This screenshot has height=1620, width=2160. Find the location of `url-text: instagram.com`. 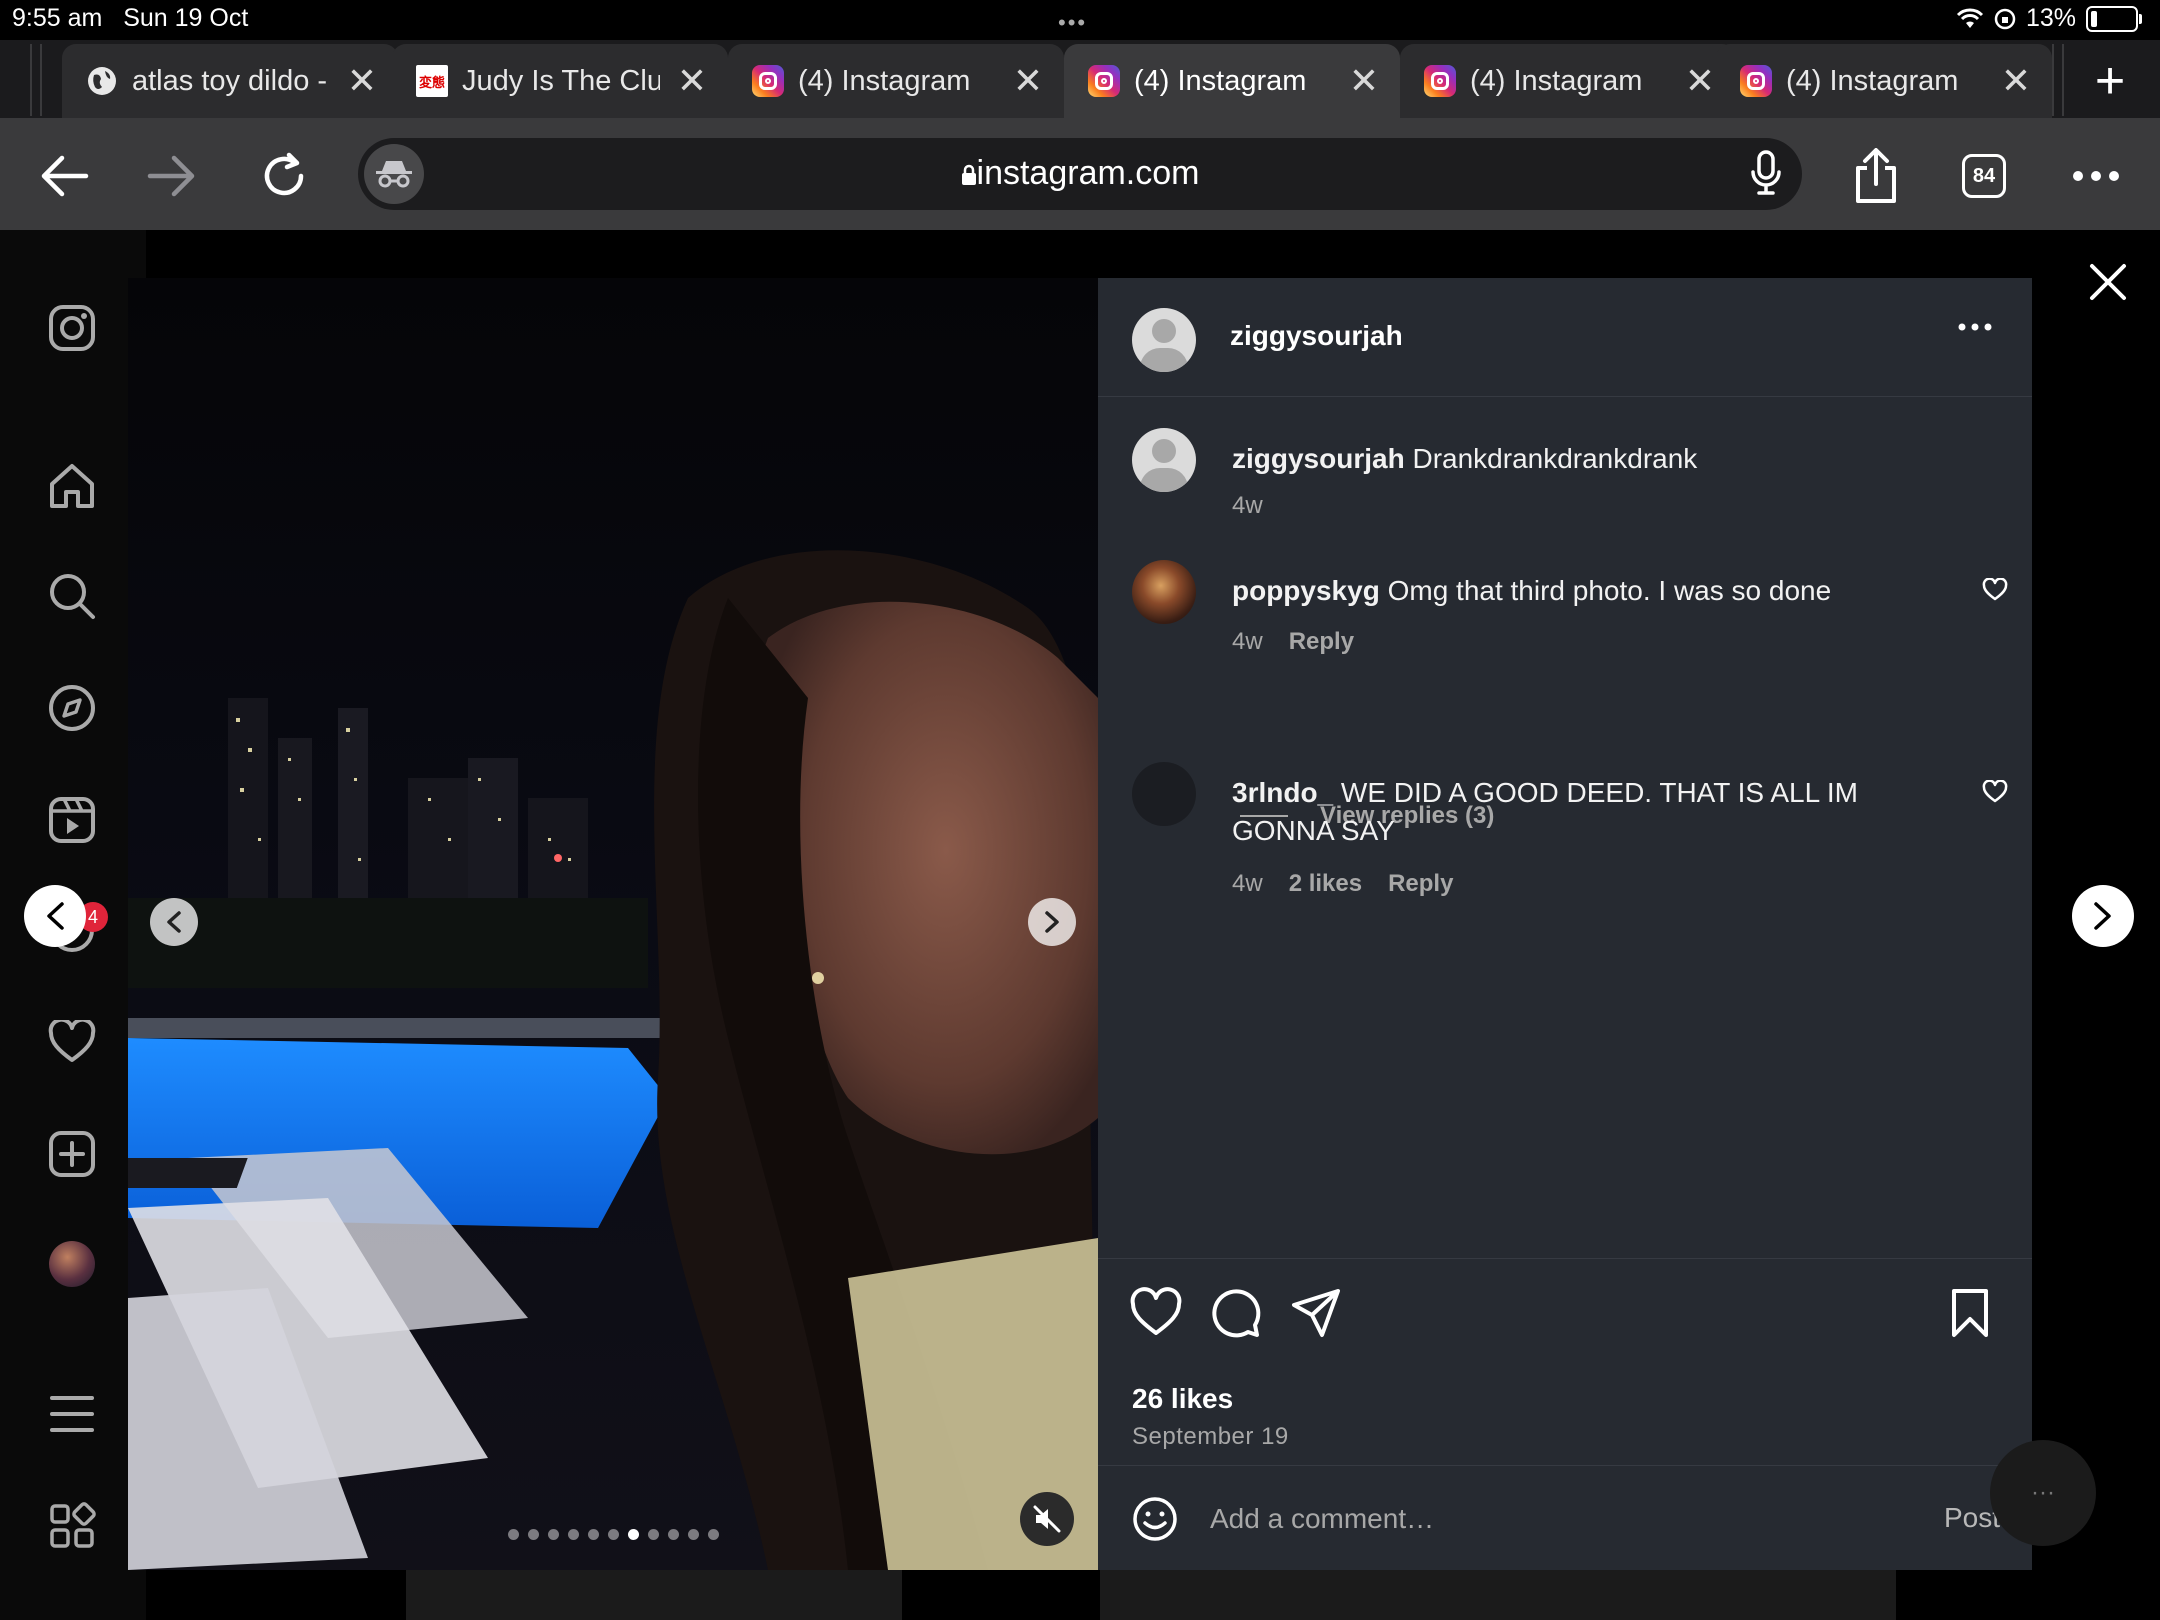

url-text: instagram.com is located at coordinates (1080, 173).